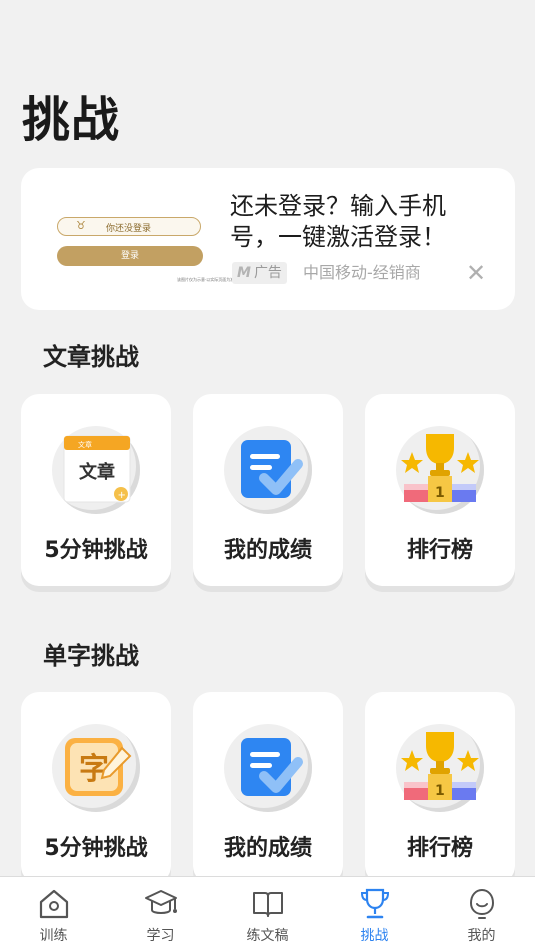 Image resolution: width=535 pixels, height=952 pixels. Describe the element at coordinates (91, 357) in the screenshot. I see `section-title-article: 文章挑战` at that location.